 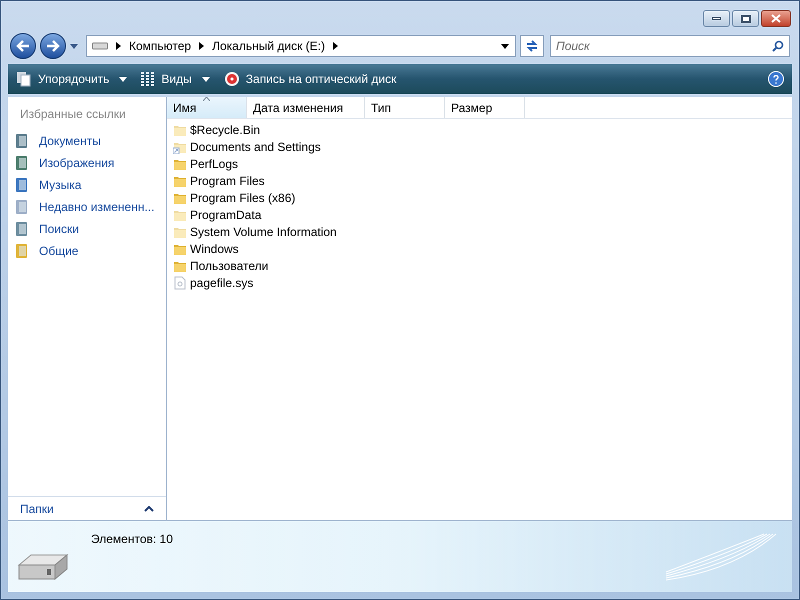 I want to click on favorite-link: Общие, so click(x=58, y=251).